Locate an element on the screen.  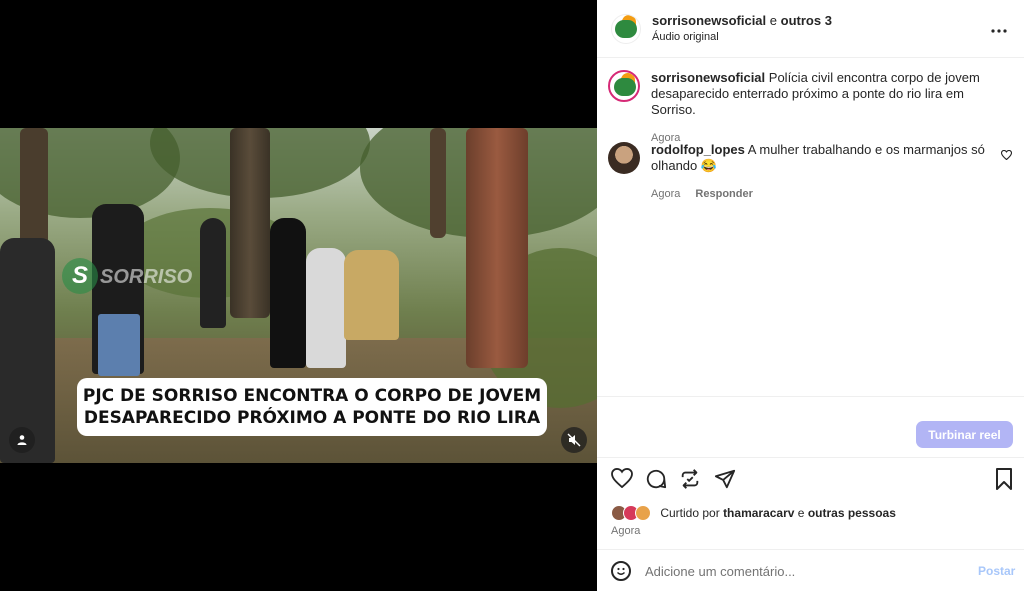
post-button: Postar is located at coordinates (996, 571).